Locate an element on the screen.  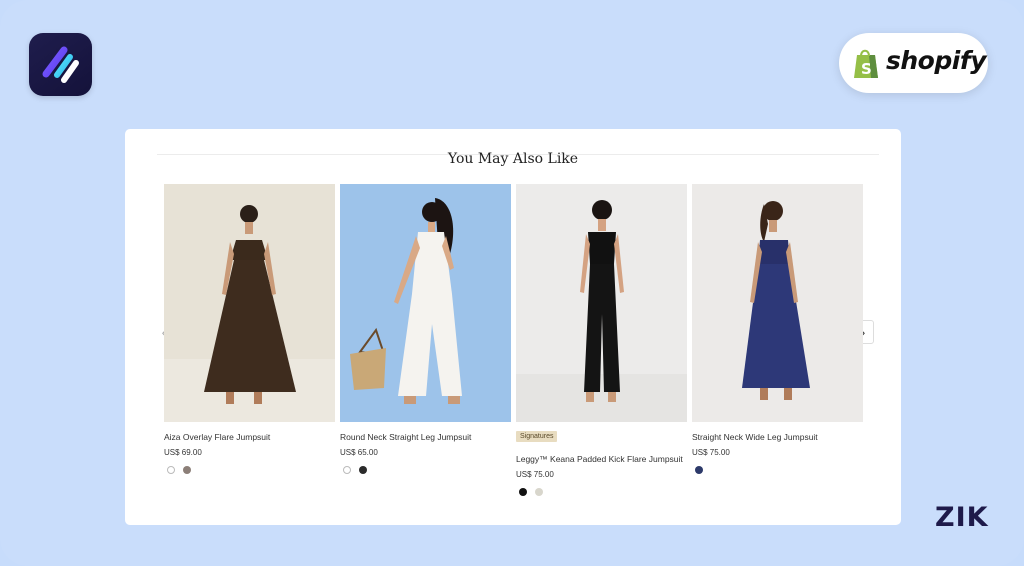
product-name: Straight Neck Wide Leg Jumpsuit is located at coordinates (755, 437).